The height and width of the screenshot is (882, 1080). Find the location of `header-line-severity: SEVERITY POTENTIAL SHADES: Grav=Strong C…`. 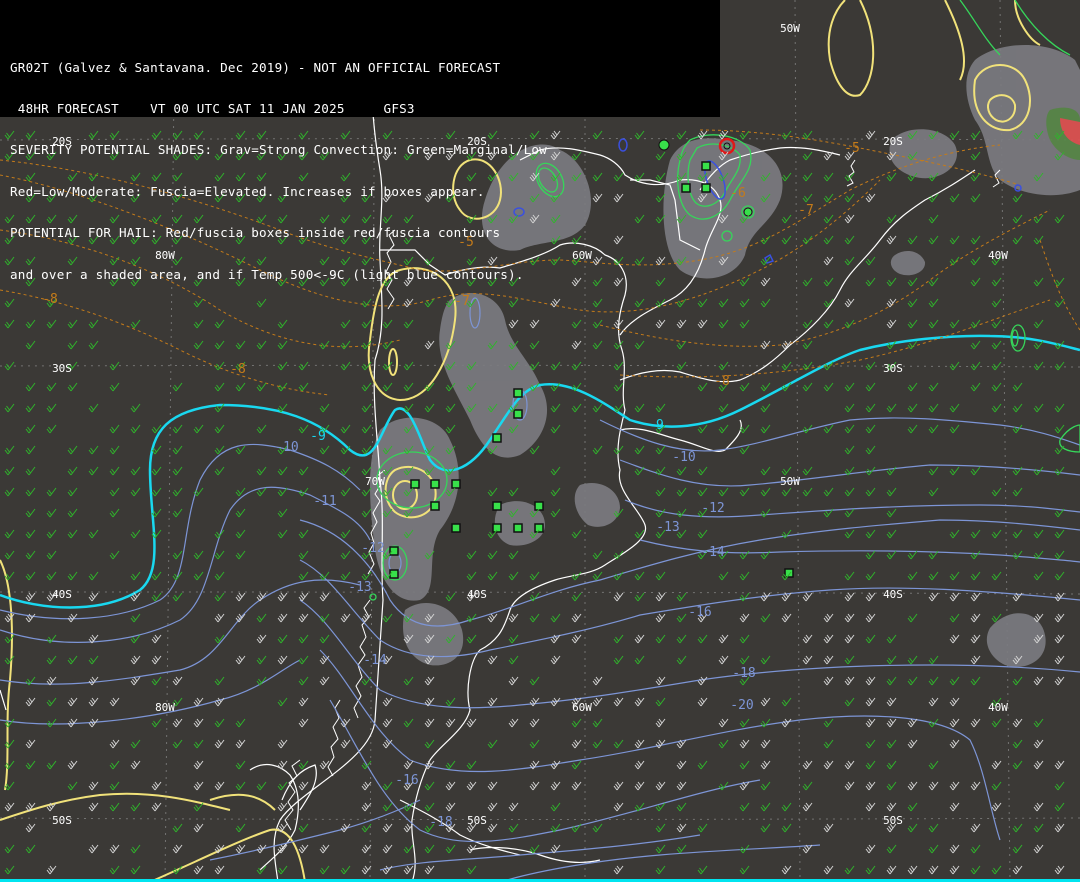

header-line-severity: SEVERITY POTENTIAL SHADES: Grav=Strong C… is located at coordinates (278, 150).